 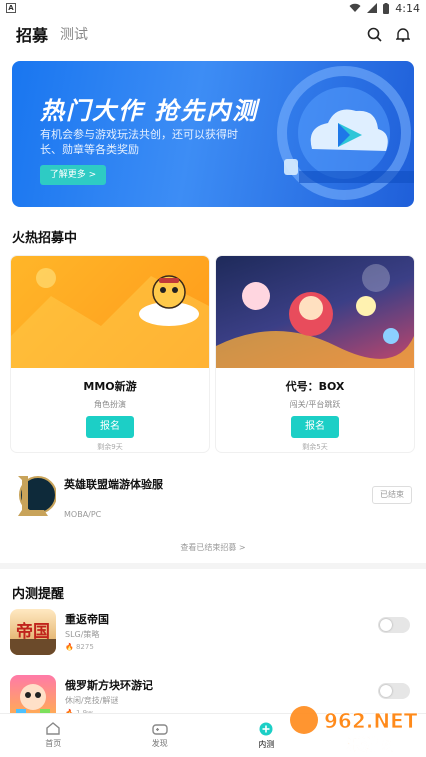 What do you see at coordinates (370, 744) in the screenshot?
I see `watermark-subtext: 乐游网` at bounding box center [370, 744].